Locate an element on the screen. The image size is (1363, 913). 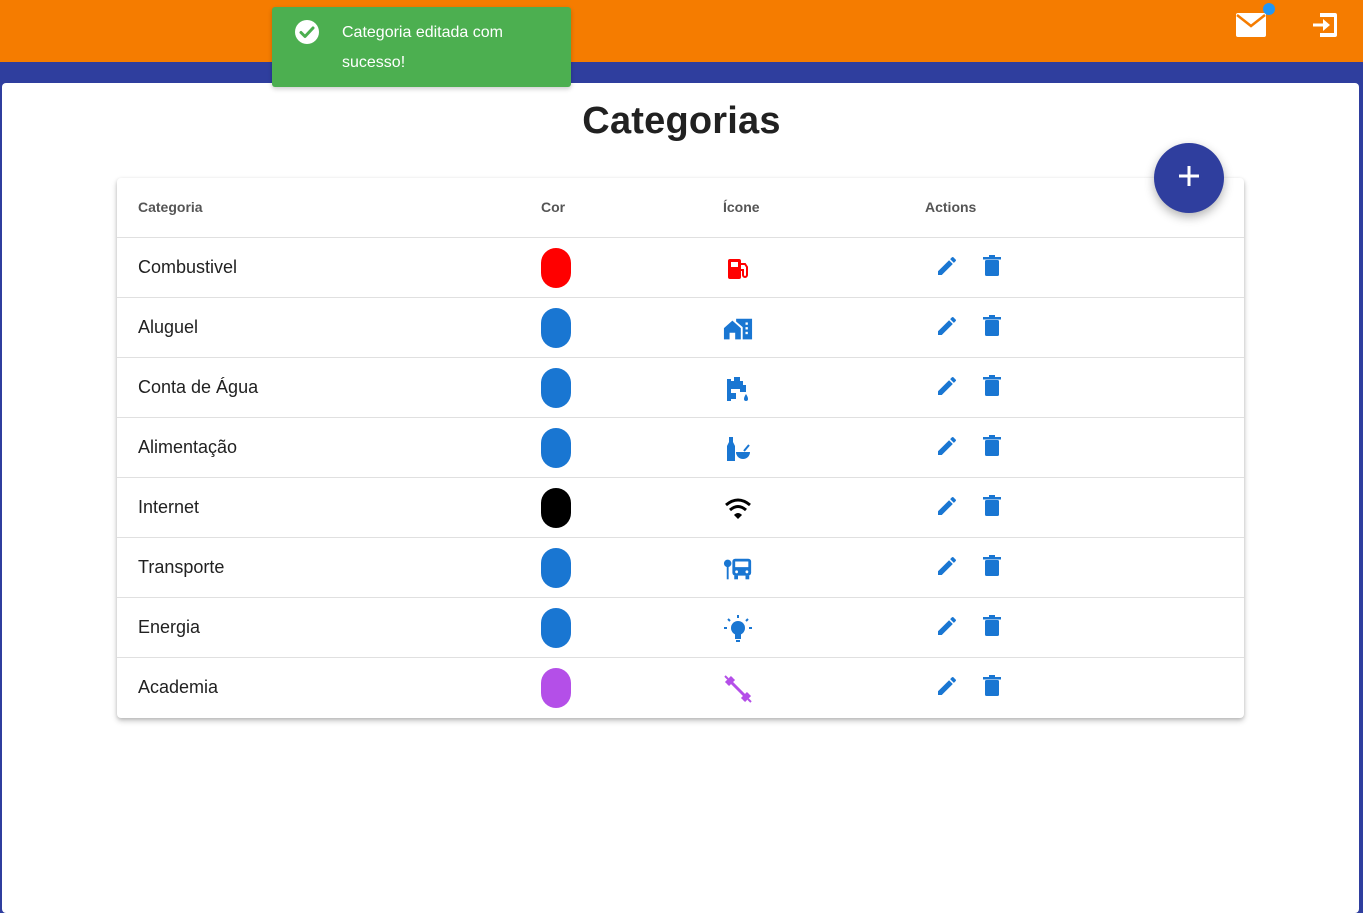
toast-message: Categoria editada com sucesso! is located at coordinates (422, 47).